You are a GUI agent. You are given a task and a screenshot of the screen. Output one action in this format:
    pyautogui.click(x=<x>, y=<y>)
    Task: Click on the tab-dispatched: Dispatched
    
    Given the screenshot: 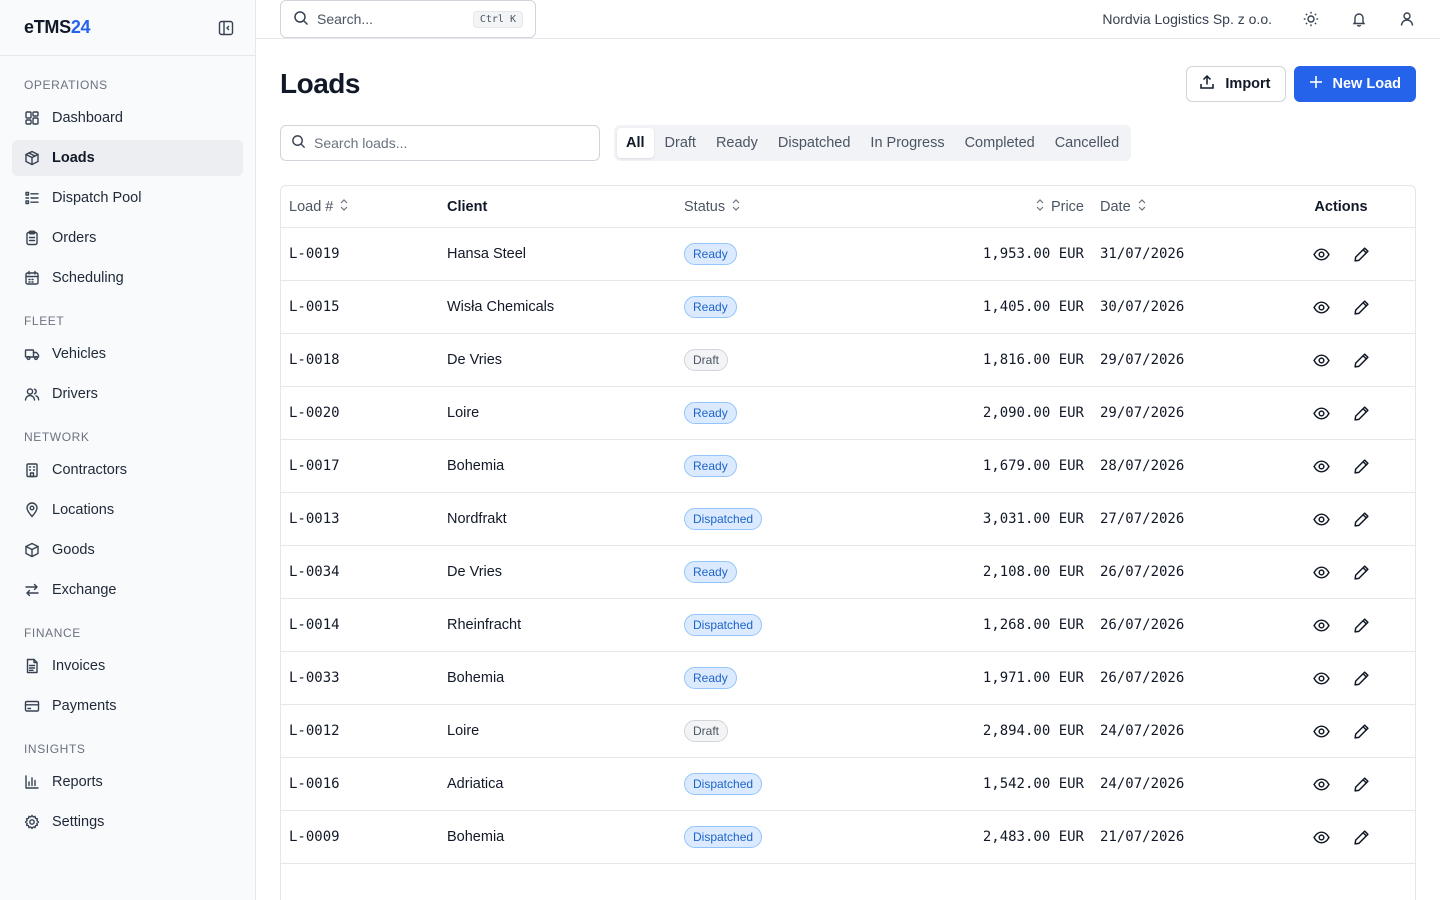 What is the action you would take?
    pyautogui.click(x=814, y=143)
    